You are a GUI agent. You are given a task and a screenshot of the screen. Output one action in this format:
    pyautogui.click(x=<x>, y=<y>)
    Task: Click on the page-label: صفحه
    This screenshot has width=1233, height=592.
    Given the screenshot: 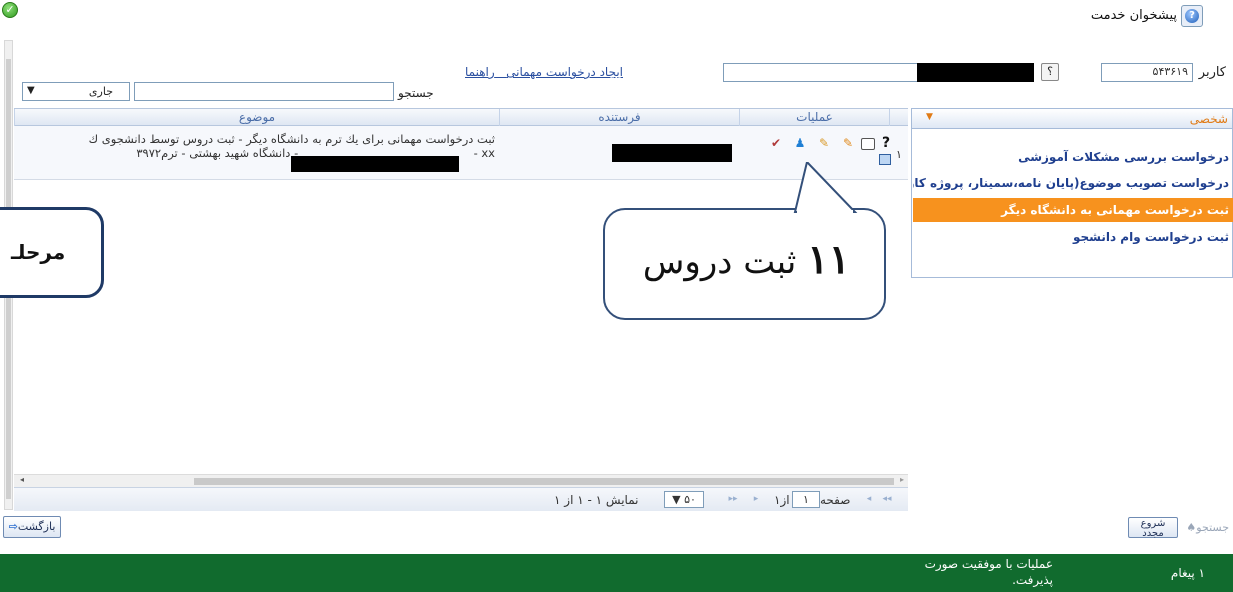 What is the action you would take?
    pyautogui.click(x=835, y=500)
    